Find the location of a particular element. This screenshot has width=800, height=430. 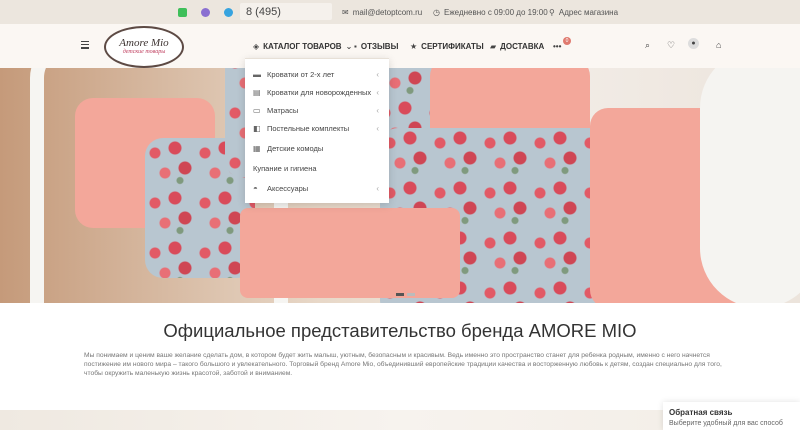

more-dots-icon: ••• is located at coordinates (557, 46).